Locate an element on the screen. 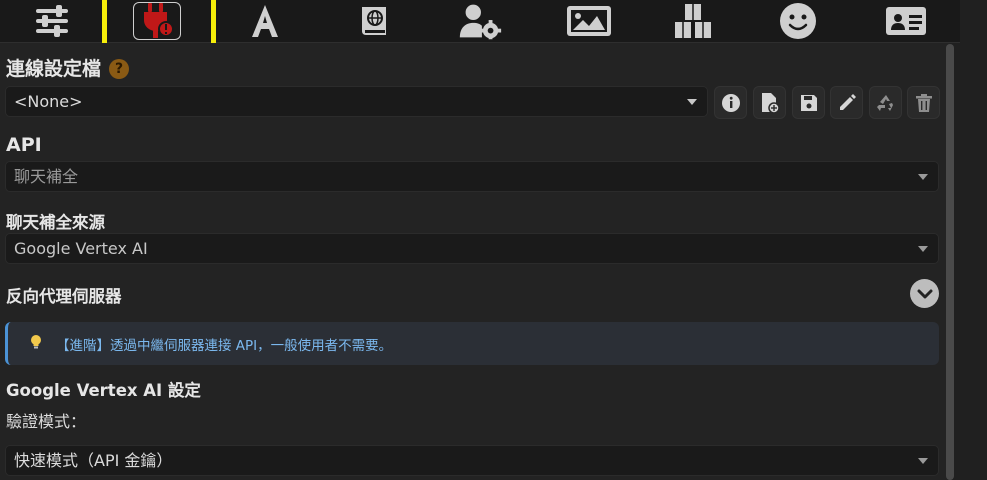 This screenshot has height=480, width=987. auth-mode-value: 快速模式（API 金鑰） is located at coordinates (93, 460).